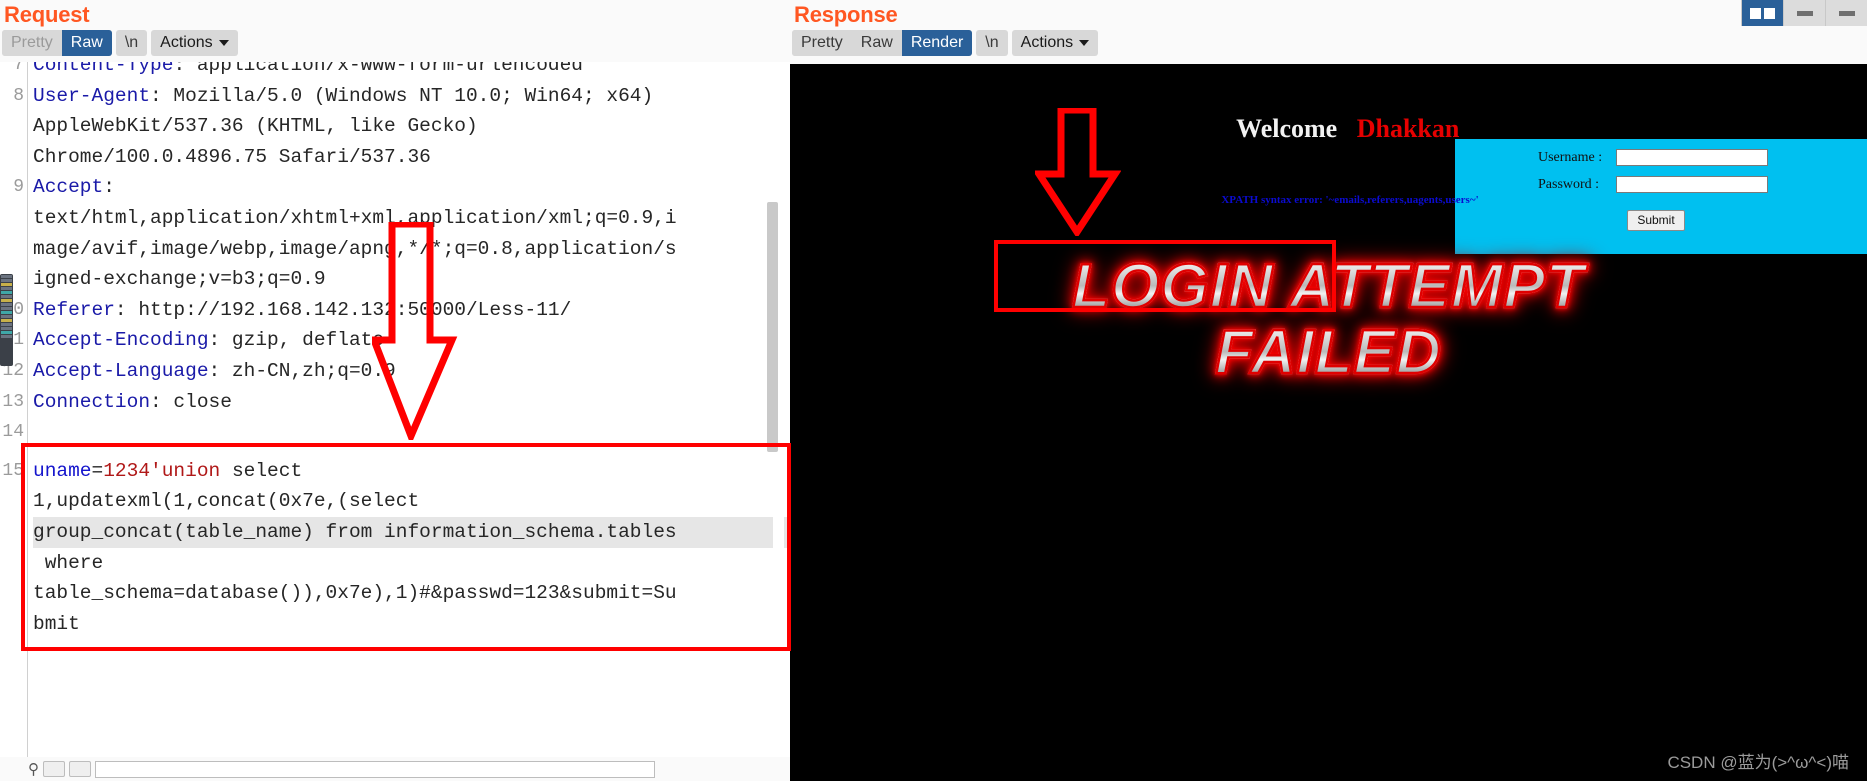 This screenshot has height=781, width=1867. I want to click on minimize-window-button, so click(1804, 13).